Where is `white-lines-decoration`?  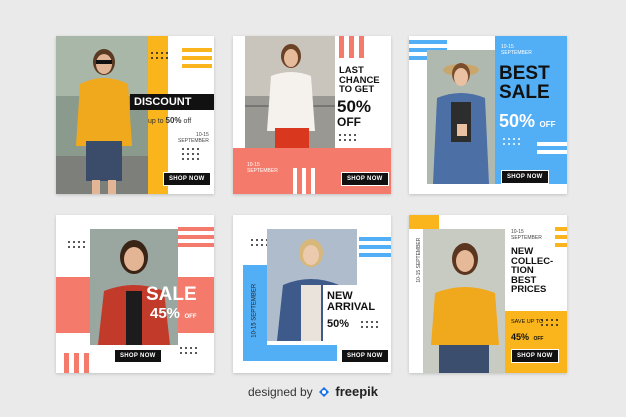 white-lines-decoration is located at coordinates (552, 148).